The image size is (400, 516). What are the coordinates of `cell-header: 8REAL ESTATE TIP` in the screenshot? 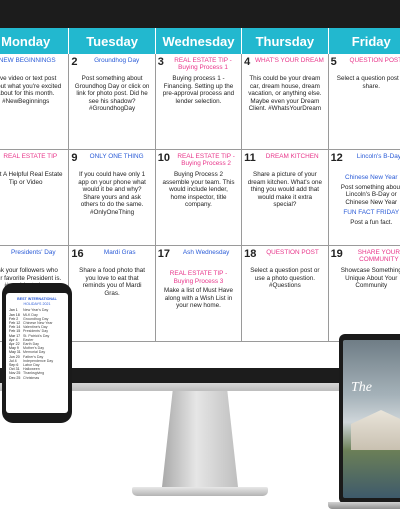 It's located at (33, 160).